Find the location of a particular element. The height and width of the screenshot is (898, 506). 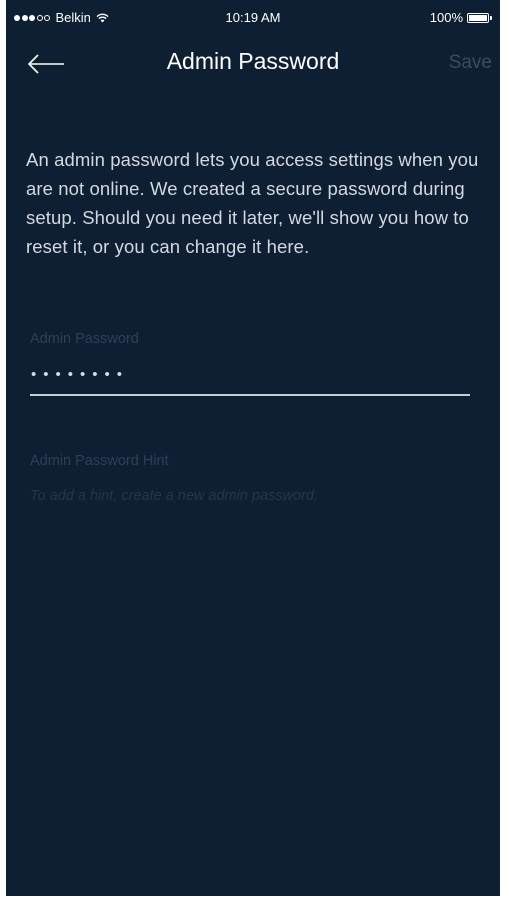

battery-percent: 100% is located at coordinates (446, 17).